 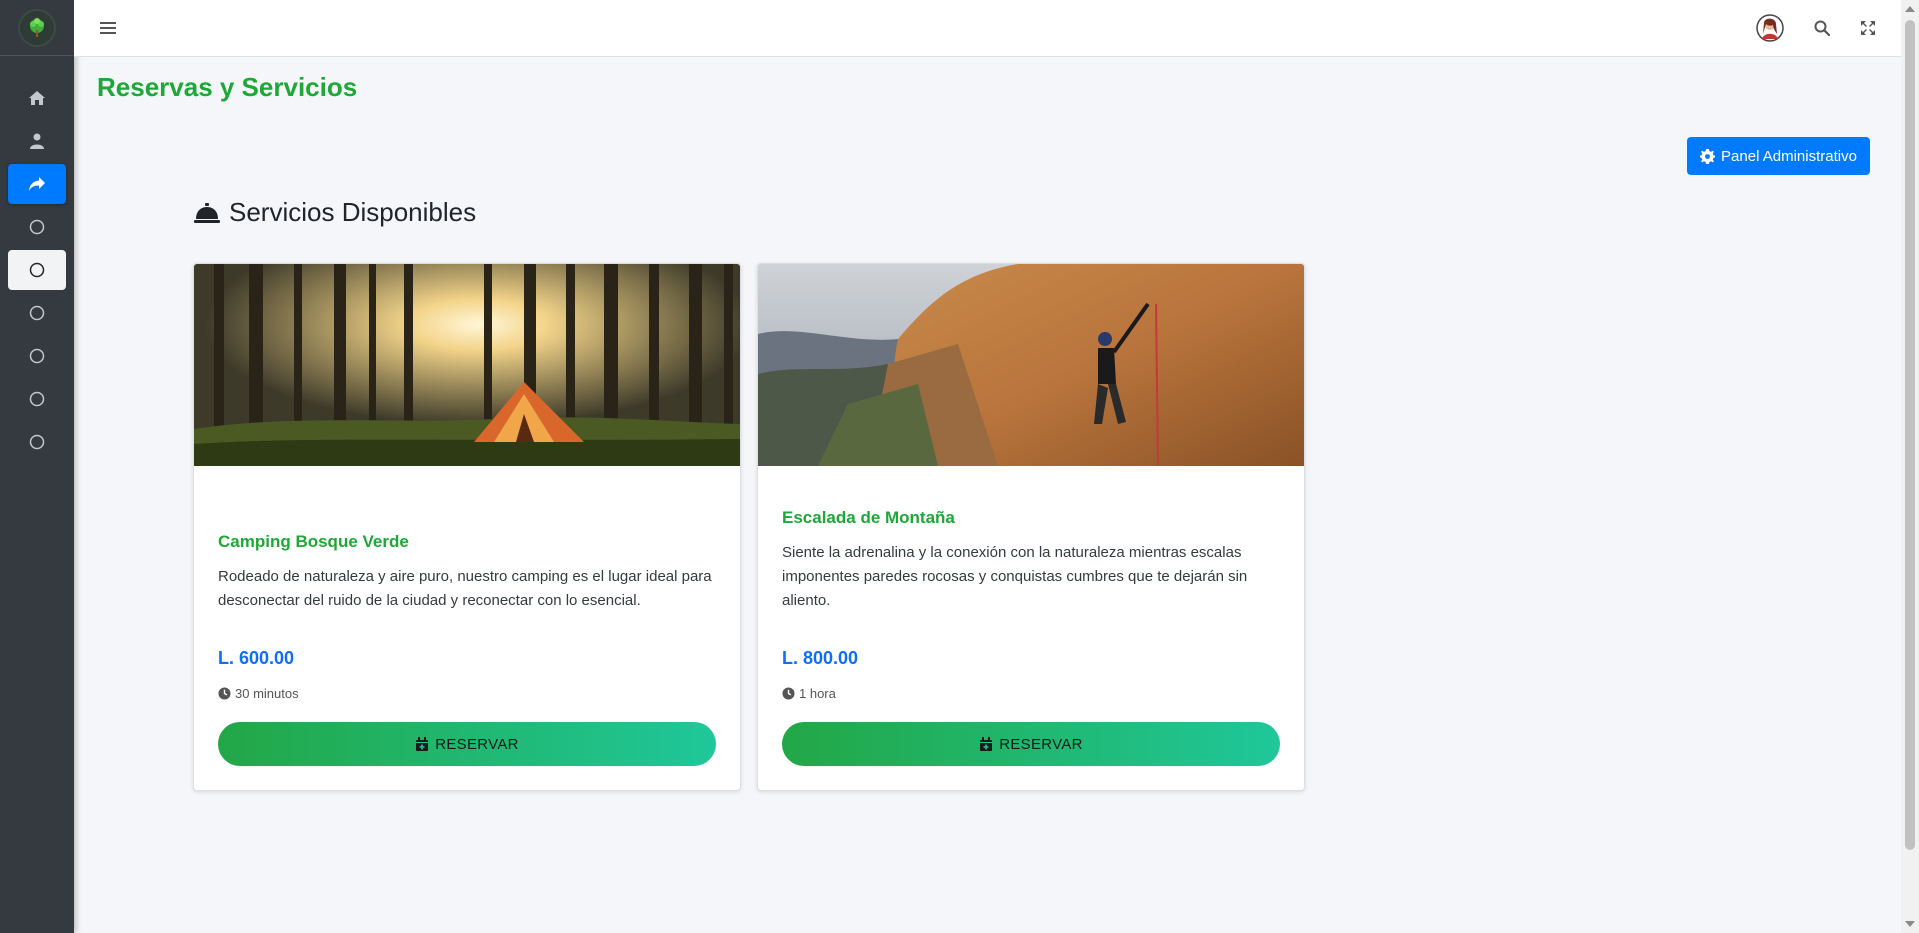 What do you see at coordinates (467, 365) in the screenshot?
I see `service-image-camping` at bounding box center [467, 365].